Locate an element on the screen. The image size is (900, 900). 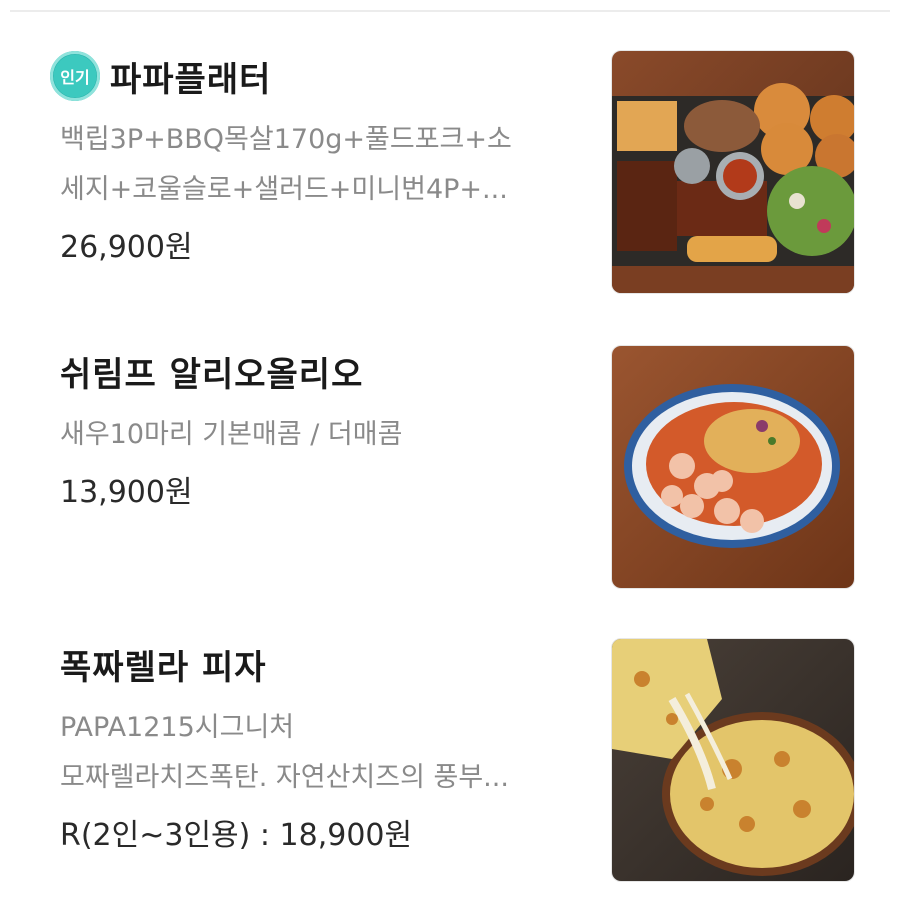
menu-item-title: 파파플래터 is located at coordinates (191, 79).